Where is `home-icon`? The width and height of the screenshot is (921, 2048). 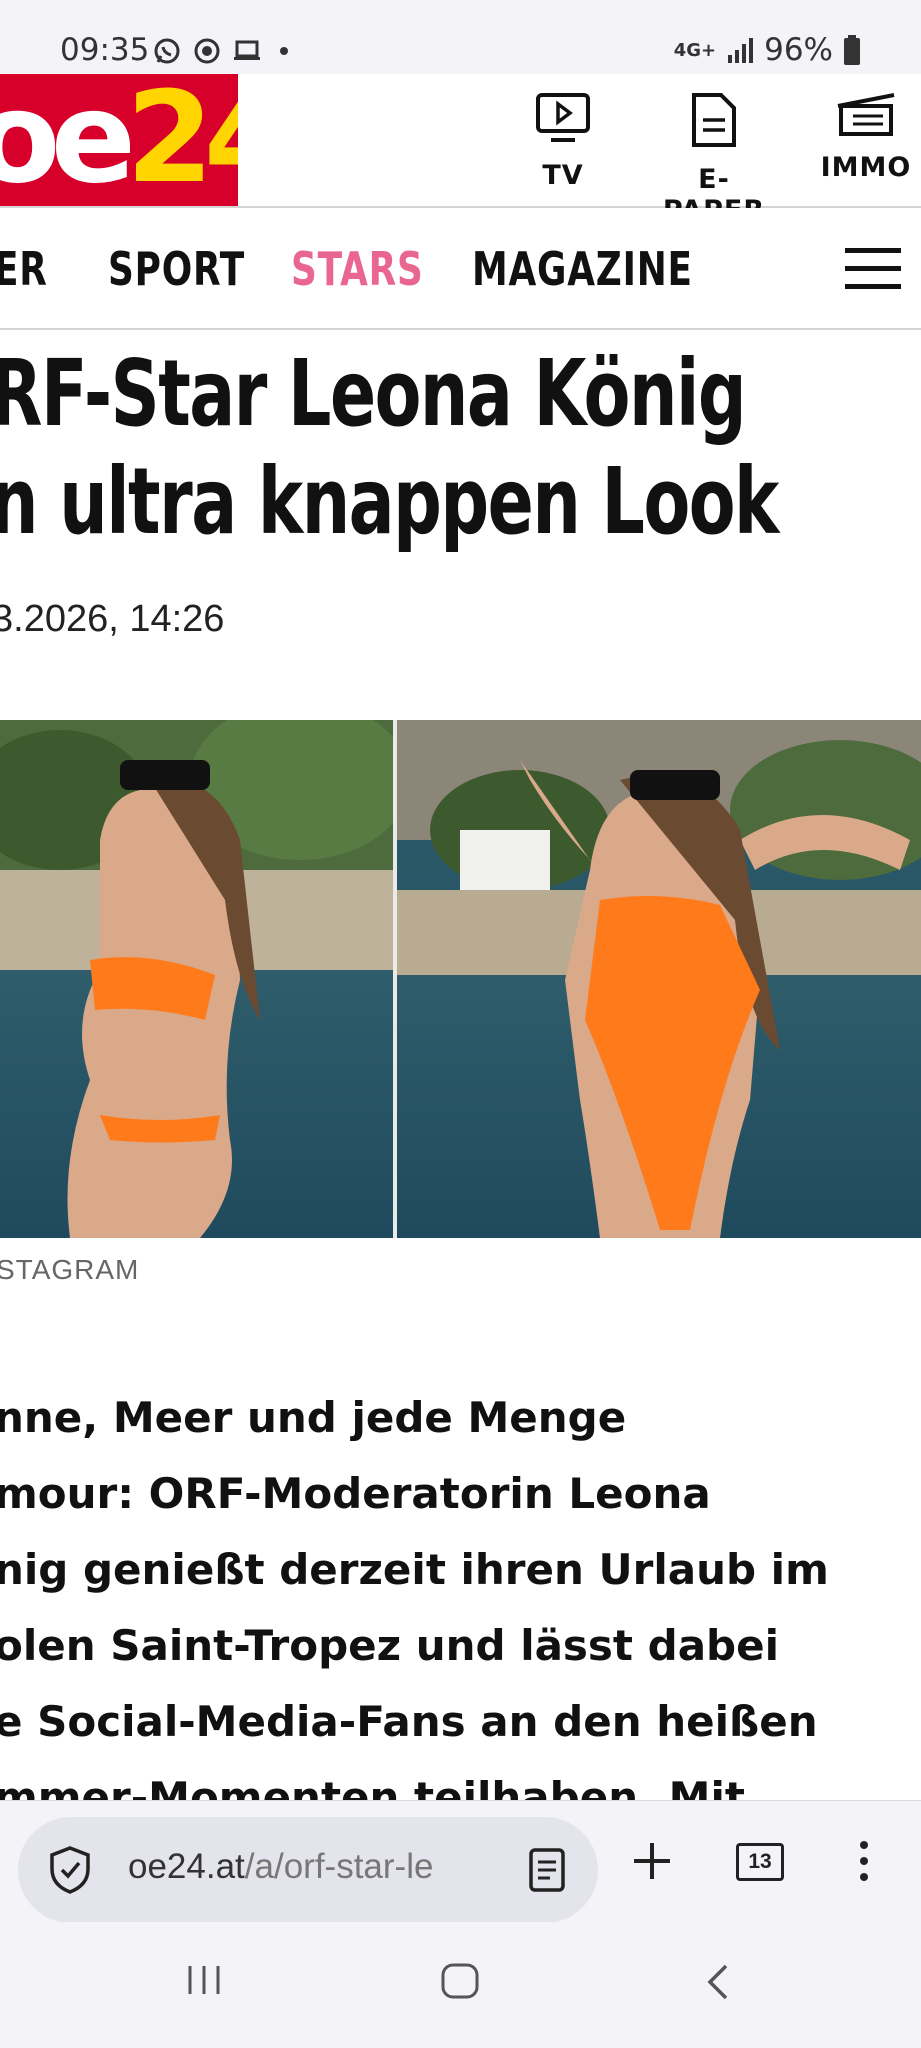
home-icon is located at coordinates (460, 1981).